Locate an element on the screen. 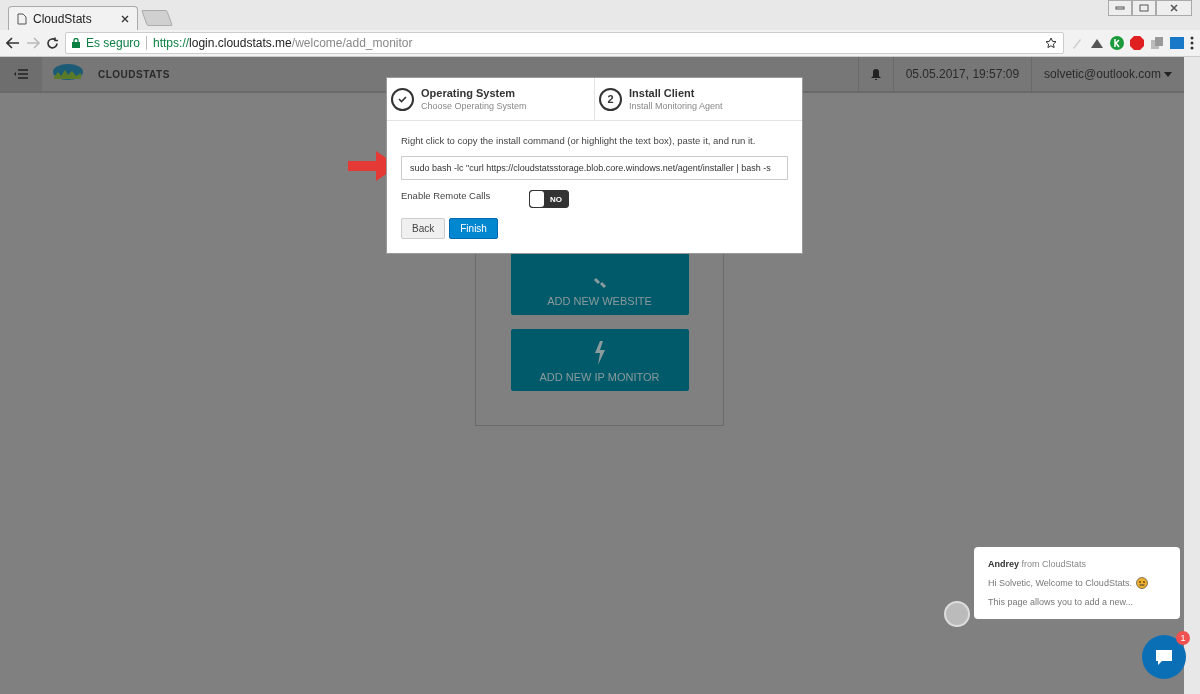  toggle-label: Enable Remote Calls is located at coordinates (446, 195).